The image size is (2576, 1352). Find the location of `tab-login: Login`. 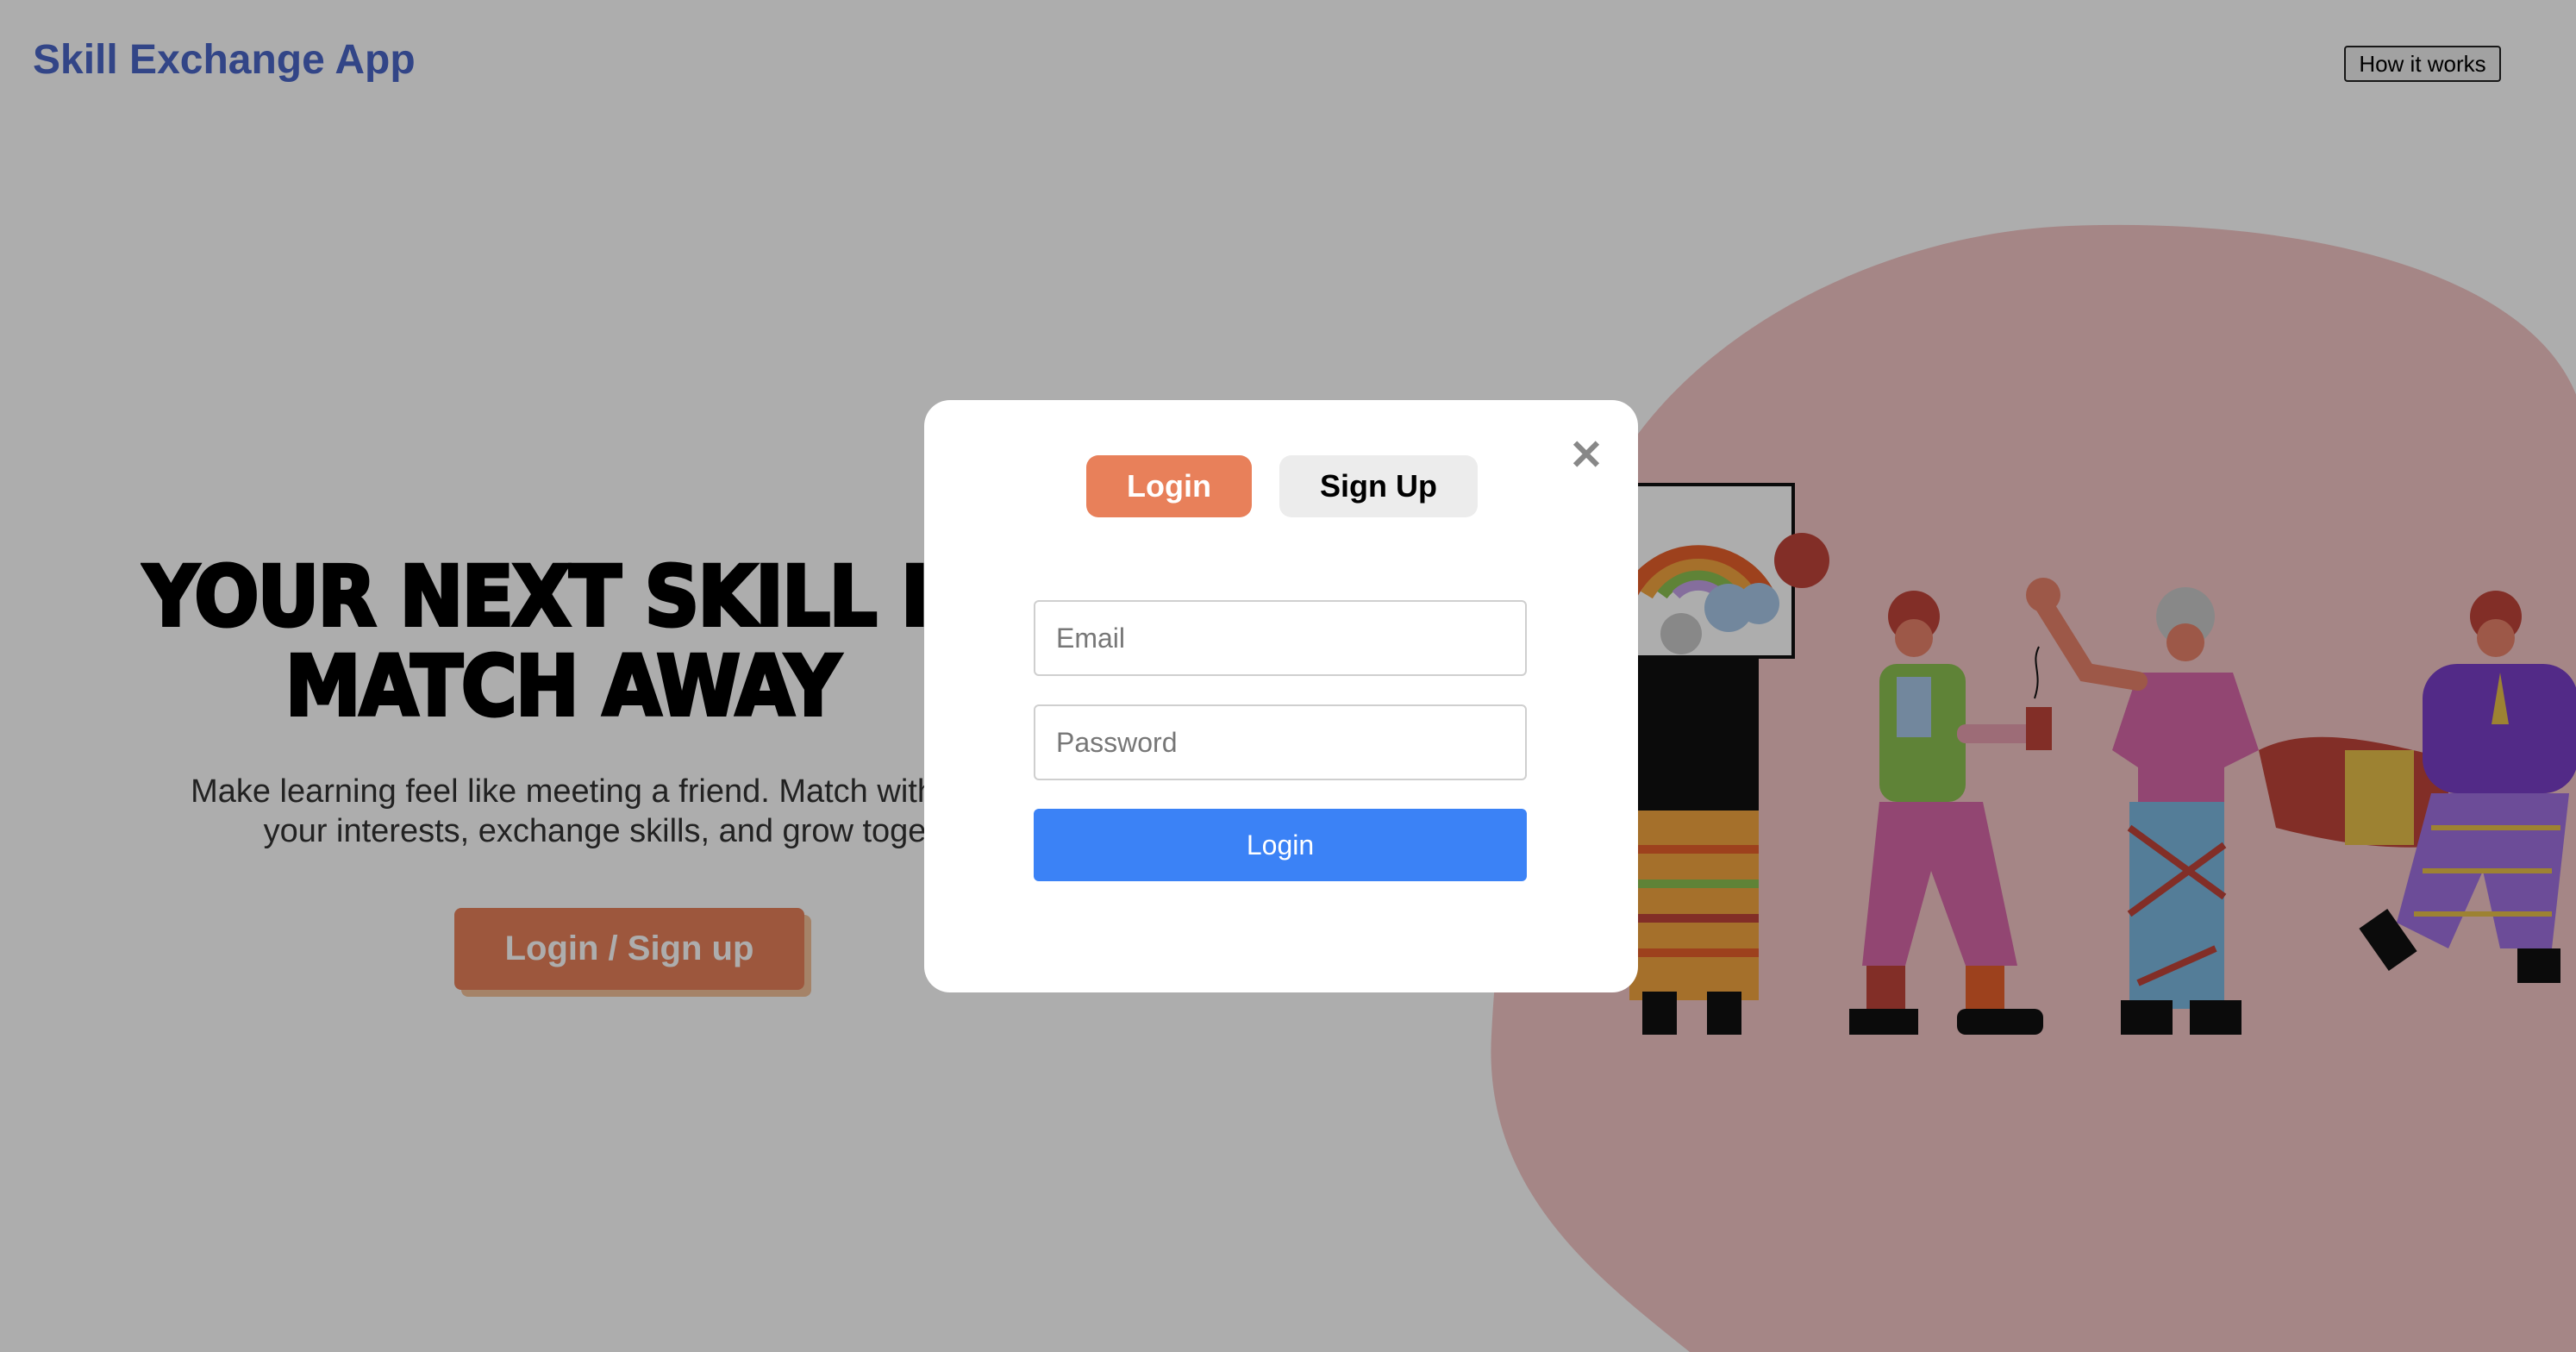

tab-login: Login is located at coordinates (1169, 486).